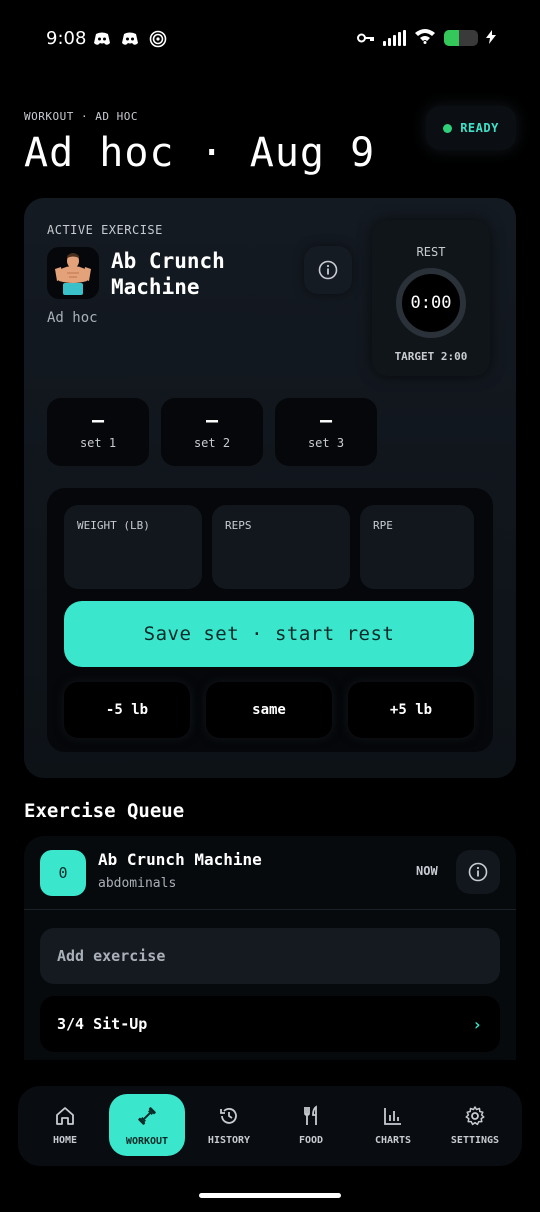 The height and width of the screenshot is (1212, 540). Describe the element at coordinates (105, 230) in the screenshot. I see `active-exercise-label: ACTIVE EXERCISE` at that location.